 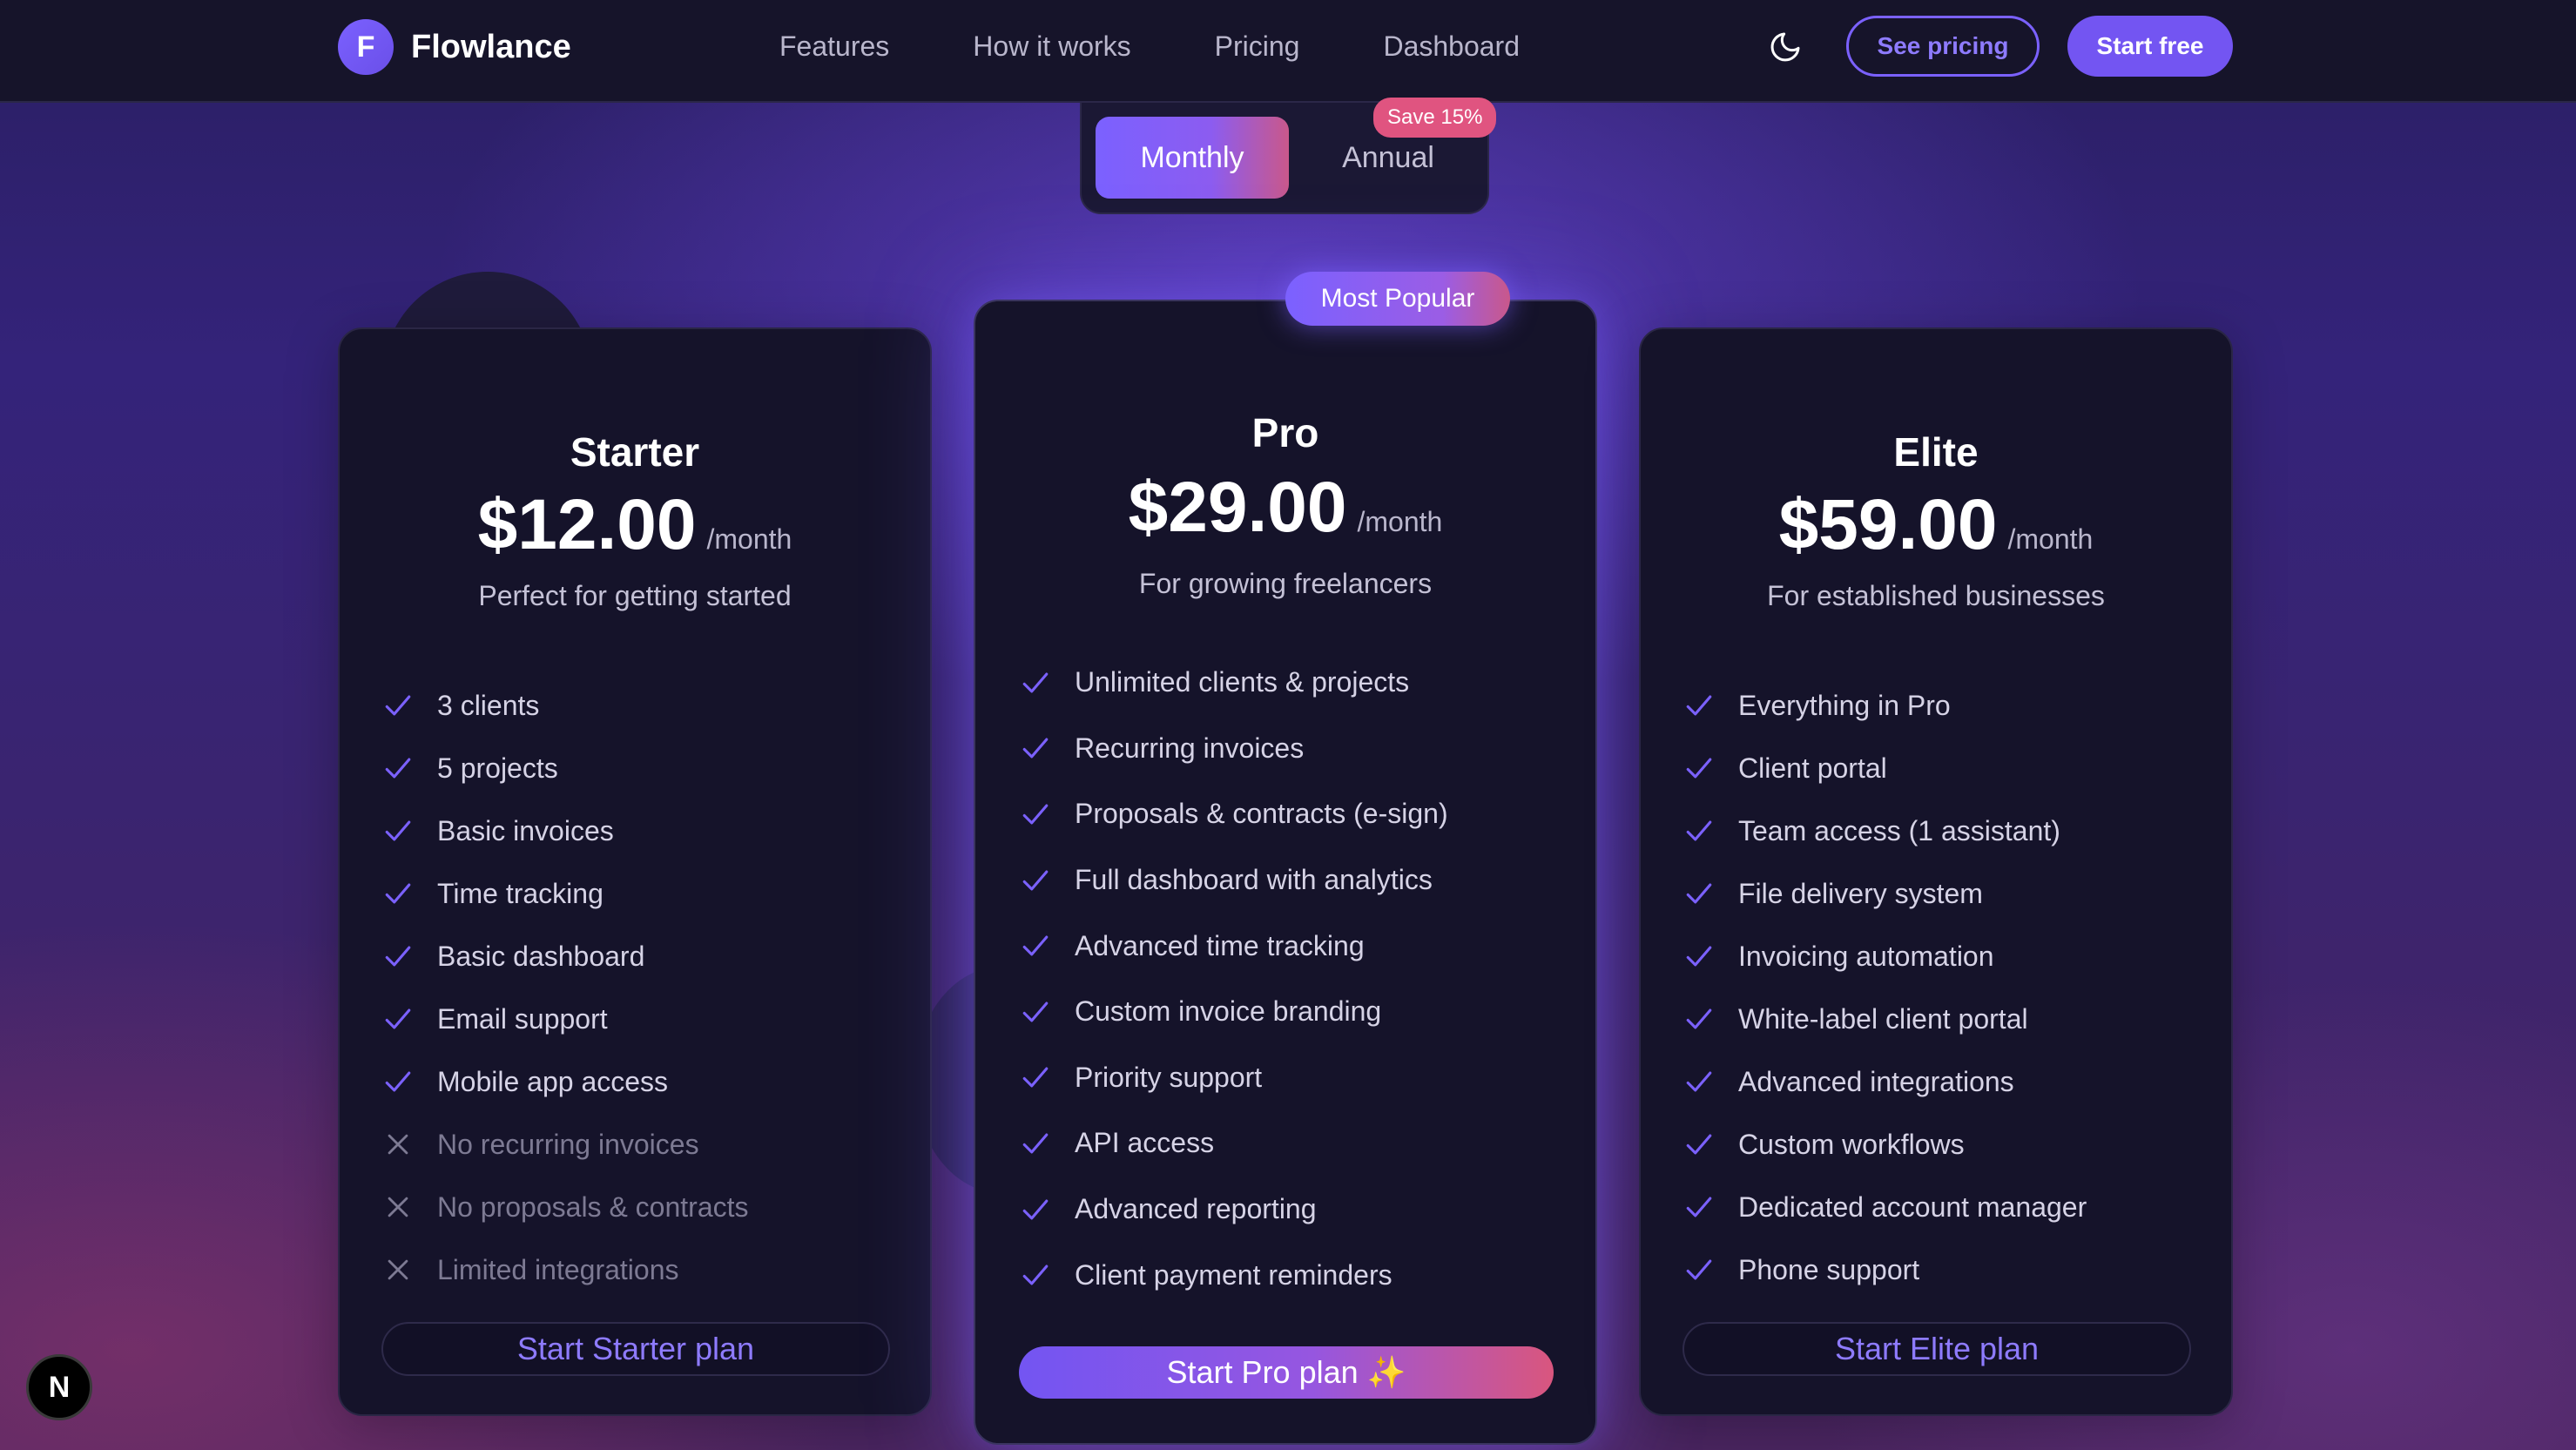 I want to click on save-badge: Save 15%, so click(x=1435, y=118).